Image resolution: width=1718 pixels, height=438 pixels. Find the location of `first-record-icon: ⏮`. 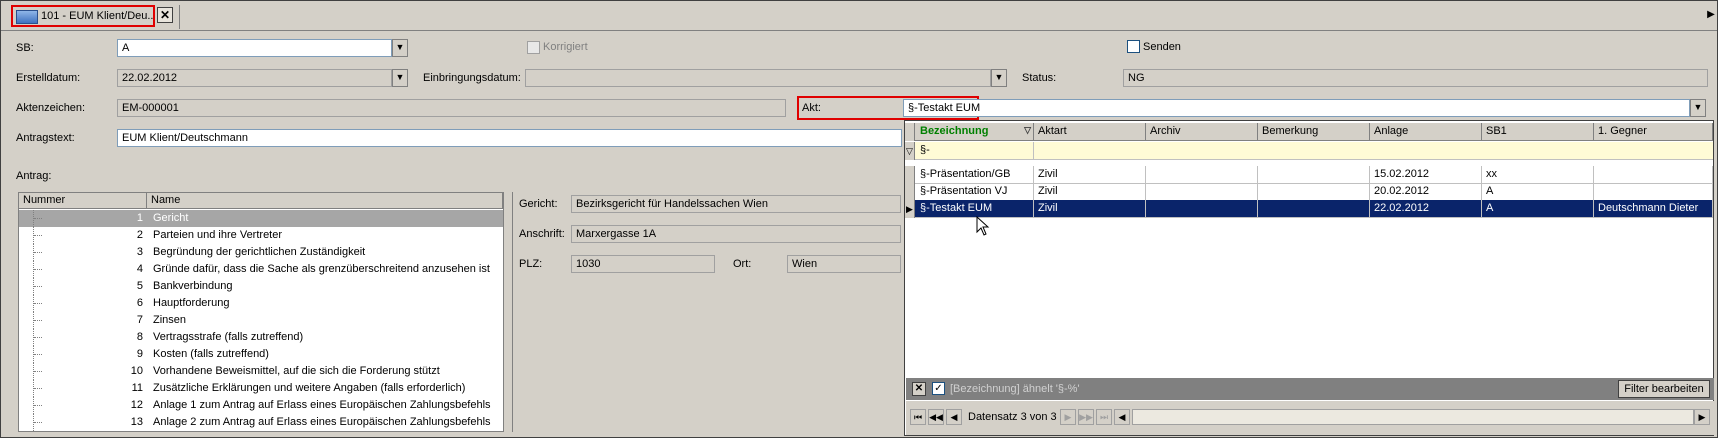

first-record-icon: ⏮ is located at coordinates (918, 417).